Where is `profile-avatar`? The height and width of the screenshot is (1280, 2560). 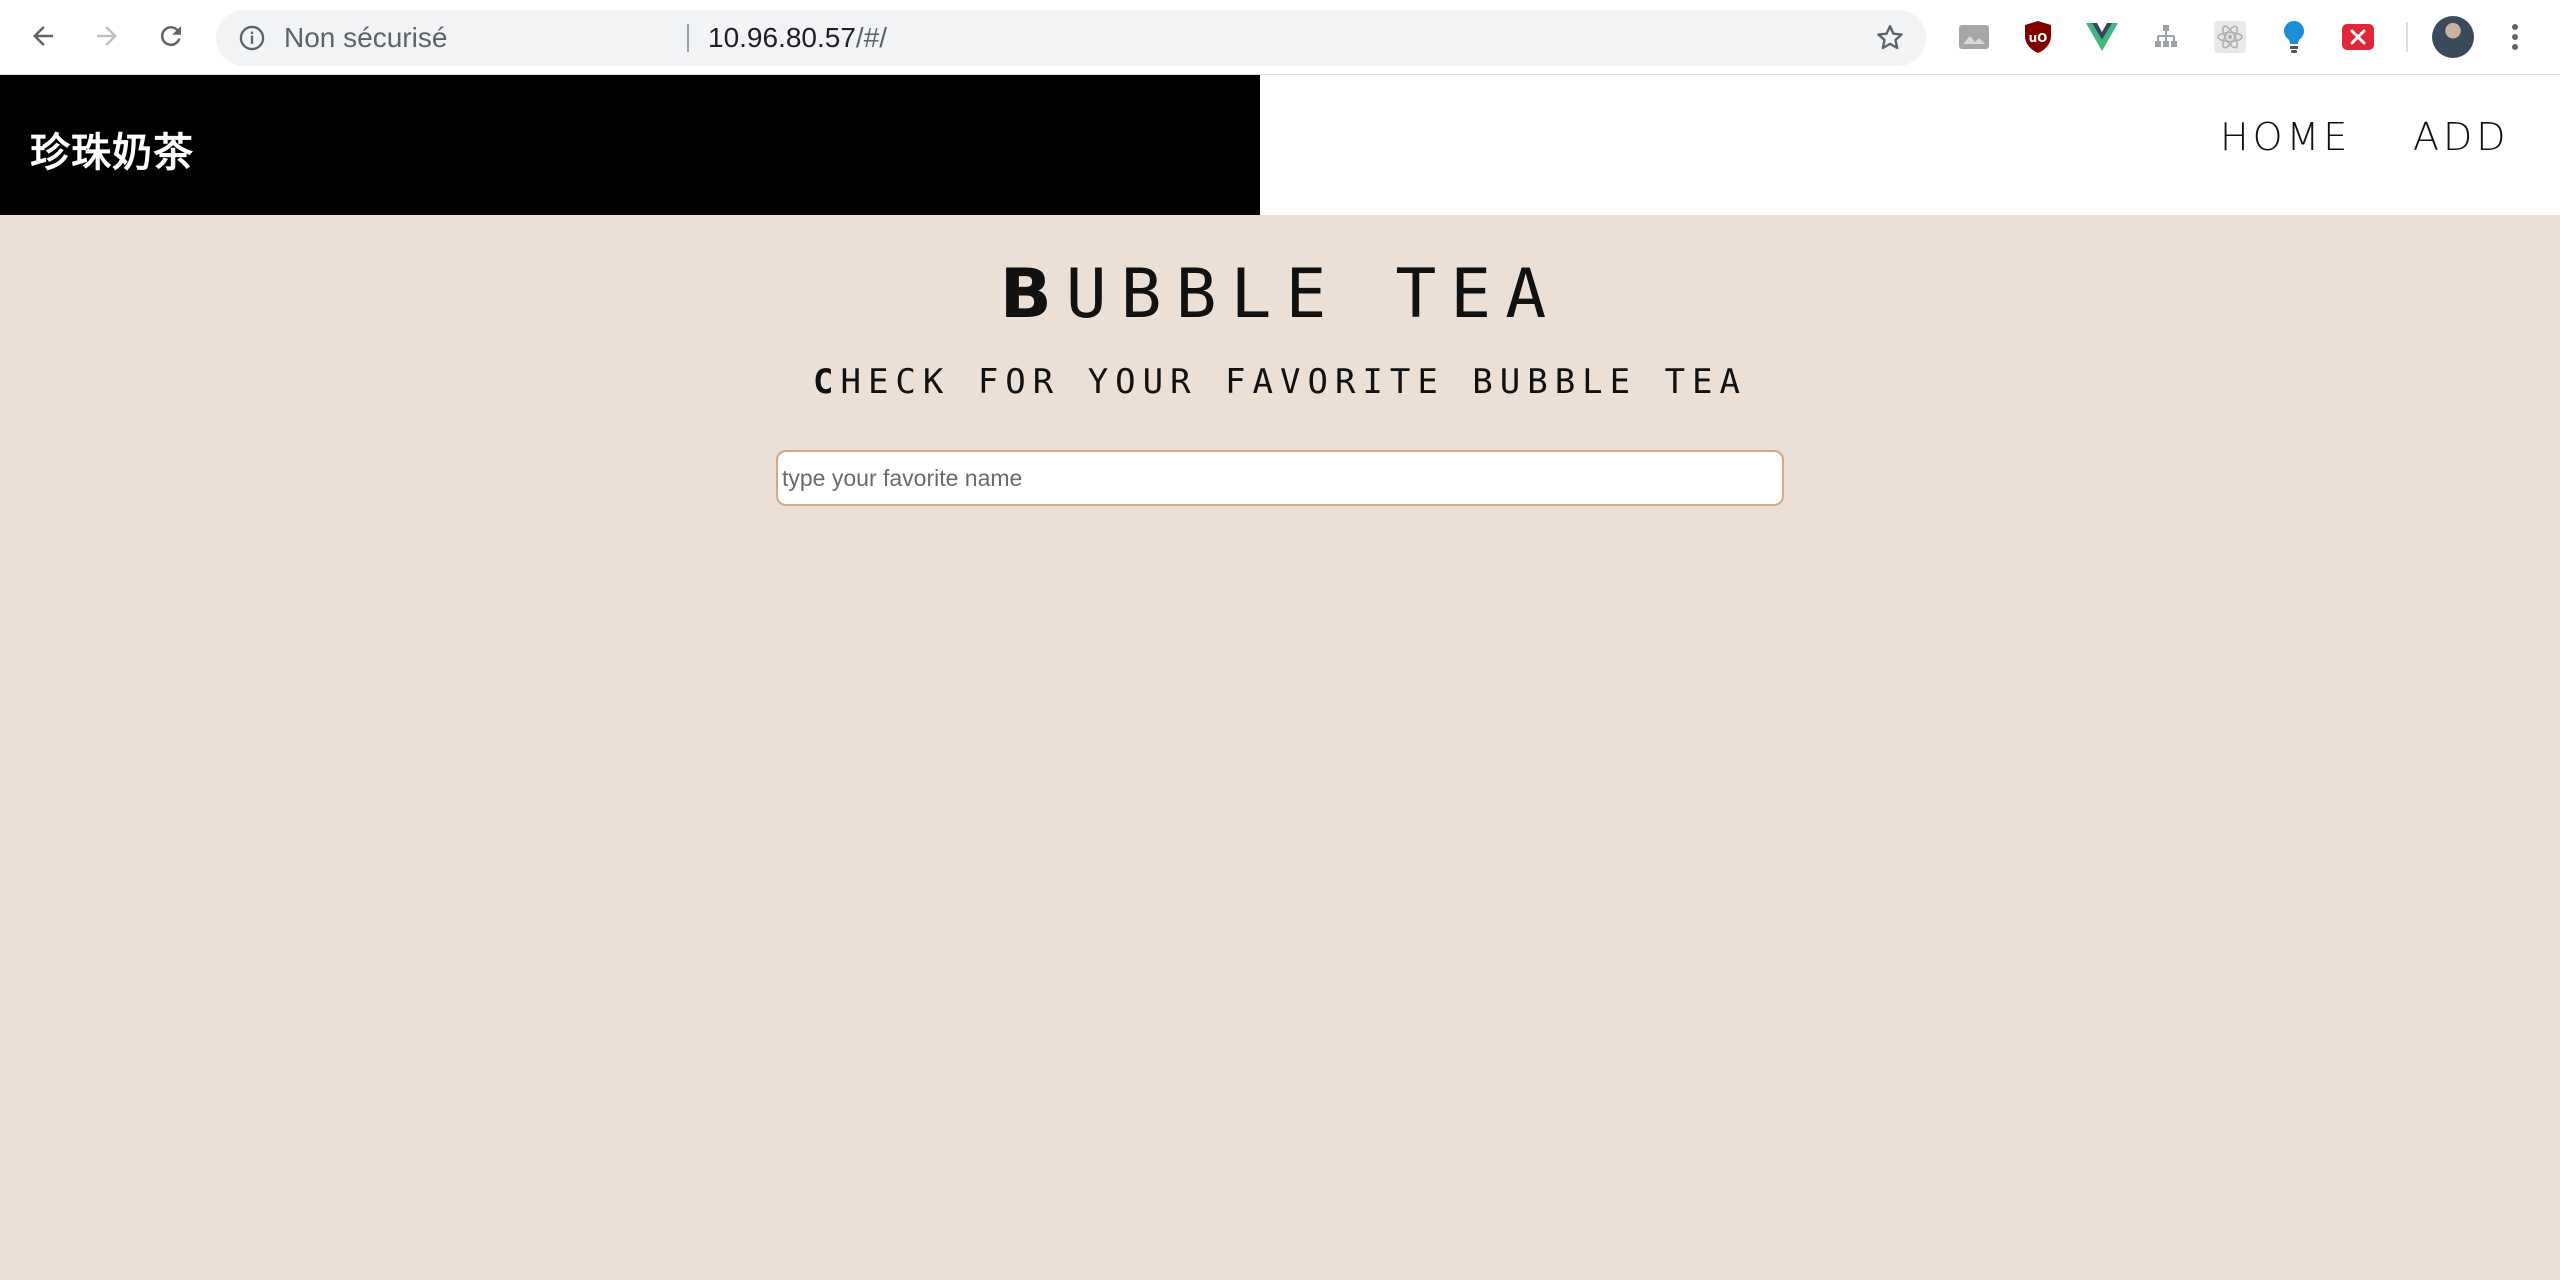
profile-avatar is located at coordinates (2453, 37).